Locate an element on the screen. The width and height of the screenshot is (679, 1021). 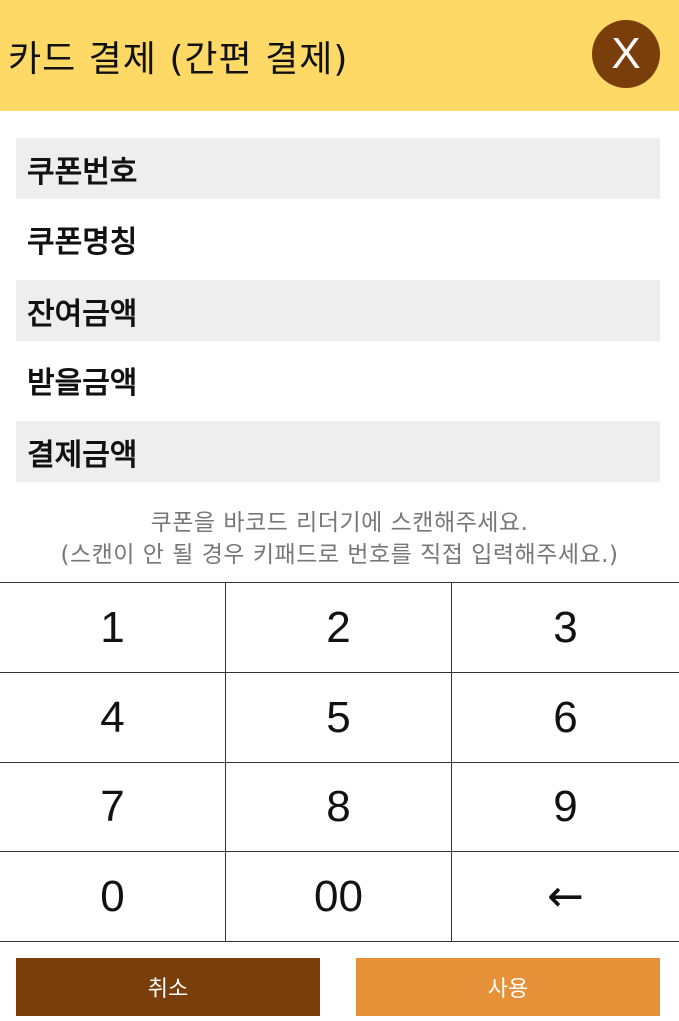
field-coupon-name: 쿠폰명칭 is located at coordinates (82, 242).